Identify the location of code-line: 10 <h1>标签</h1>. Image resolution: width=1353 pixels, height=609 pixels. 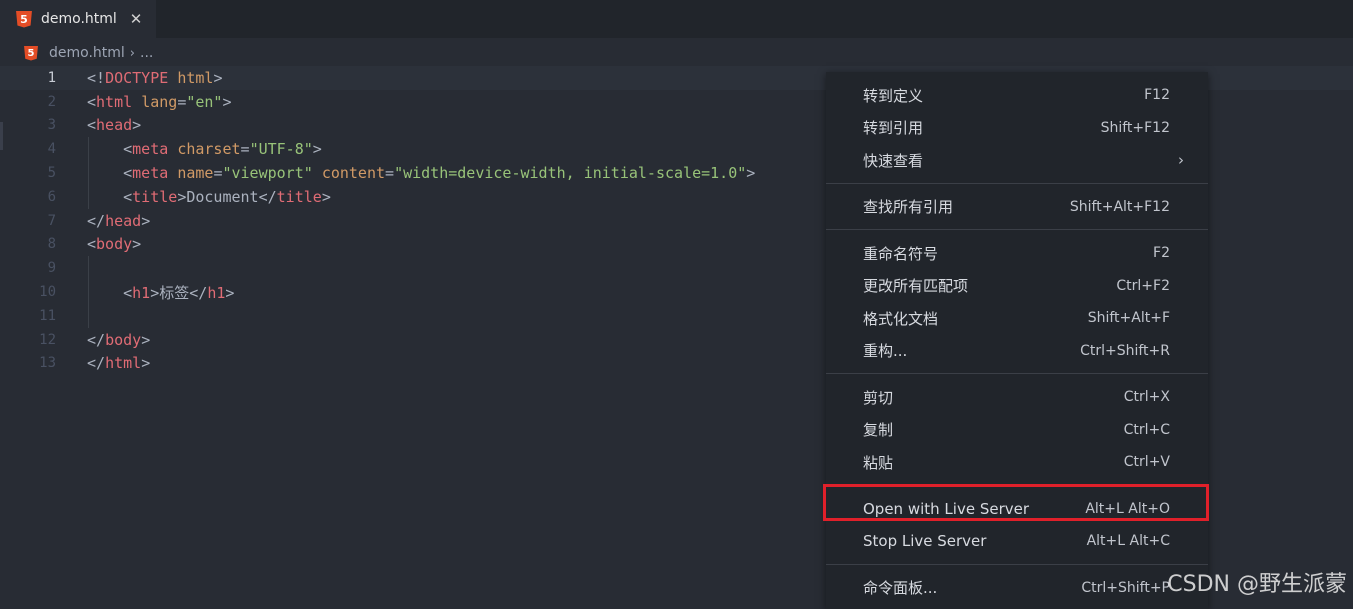
(117, 292).